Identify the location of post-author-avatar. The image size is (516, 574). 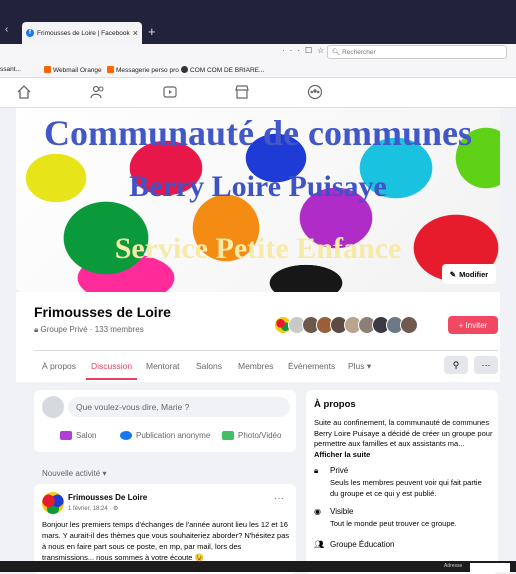
(53, 503).